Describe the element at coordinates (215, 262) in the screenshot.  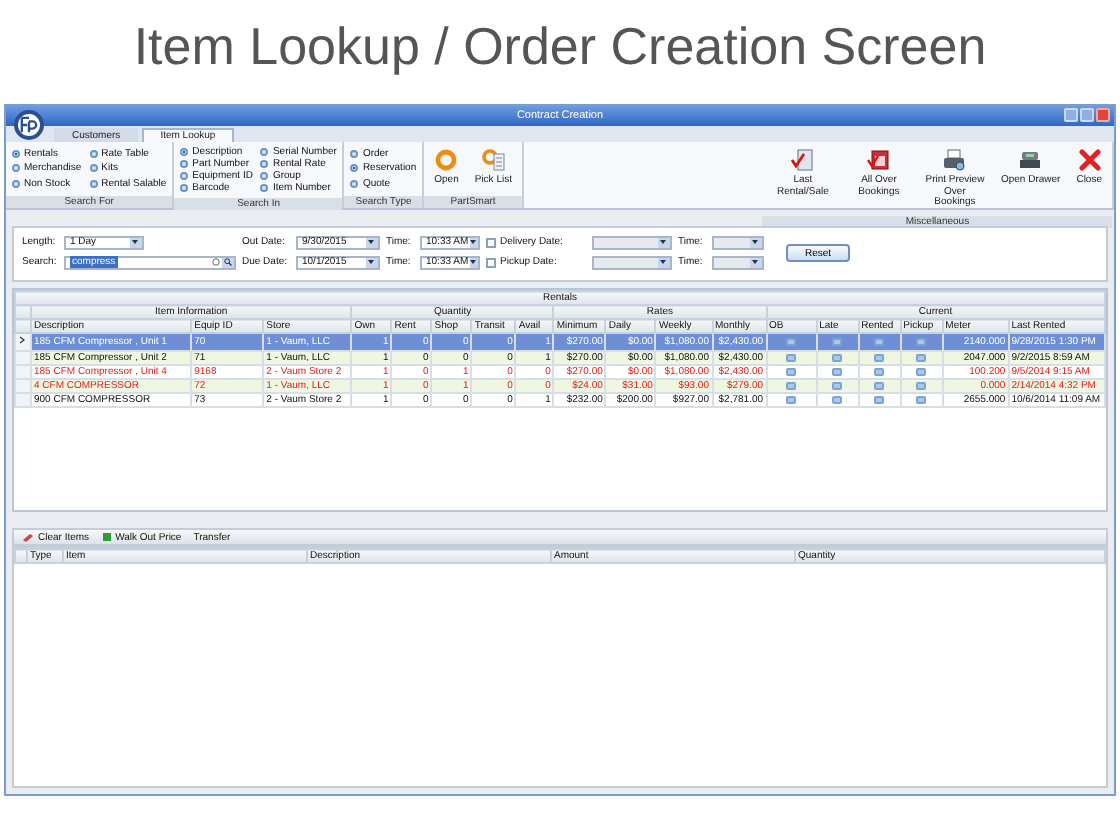
I see `clear-icon` at that location.